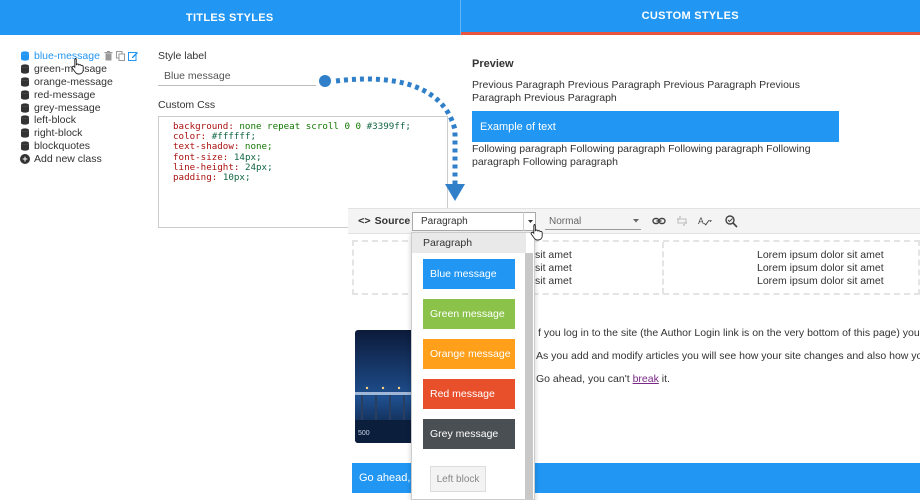 The width and height of the screenshot is (920, 500). Describe the element at coordinates (474, 221) in the screenshot. I see `format-select: Paragraph` at that location.